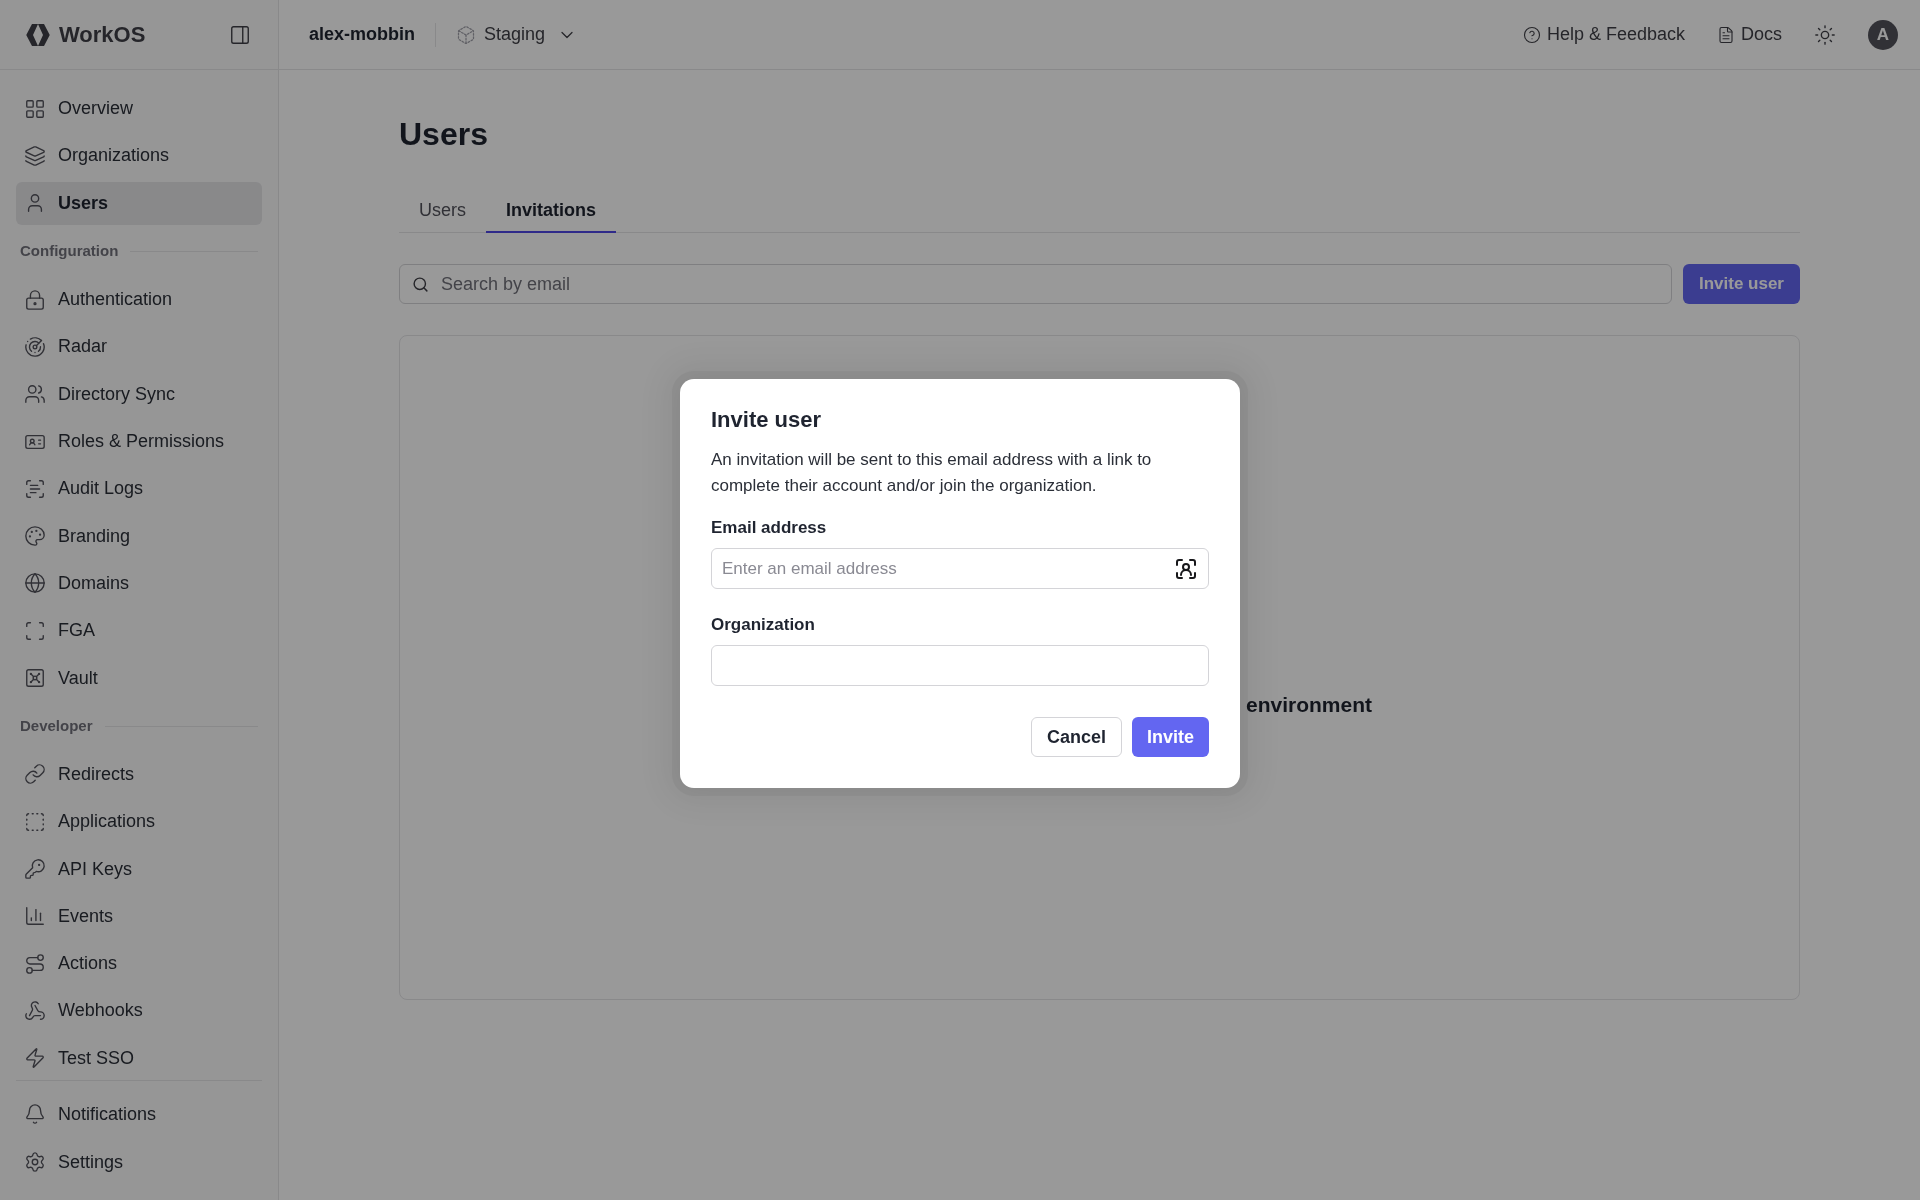 Image resolution: width=1920 pixels, height=1200 pixels. What do you see at coordinates (948, 568) in the screenshot?
I see `email-field: Enter an email address` at bounding box center [948, 568].